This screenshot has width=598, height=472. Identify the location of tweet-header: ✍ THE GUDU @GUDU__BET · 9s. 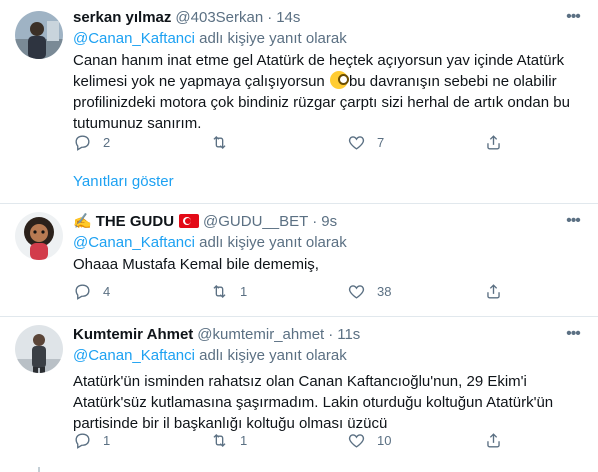
(328, 221).